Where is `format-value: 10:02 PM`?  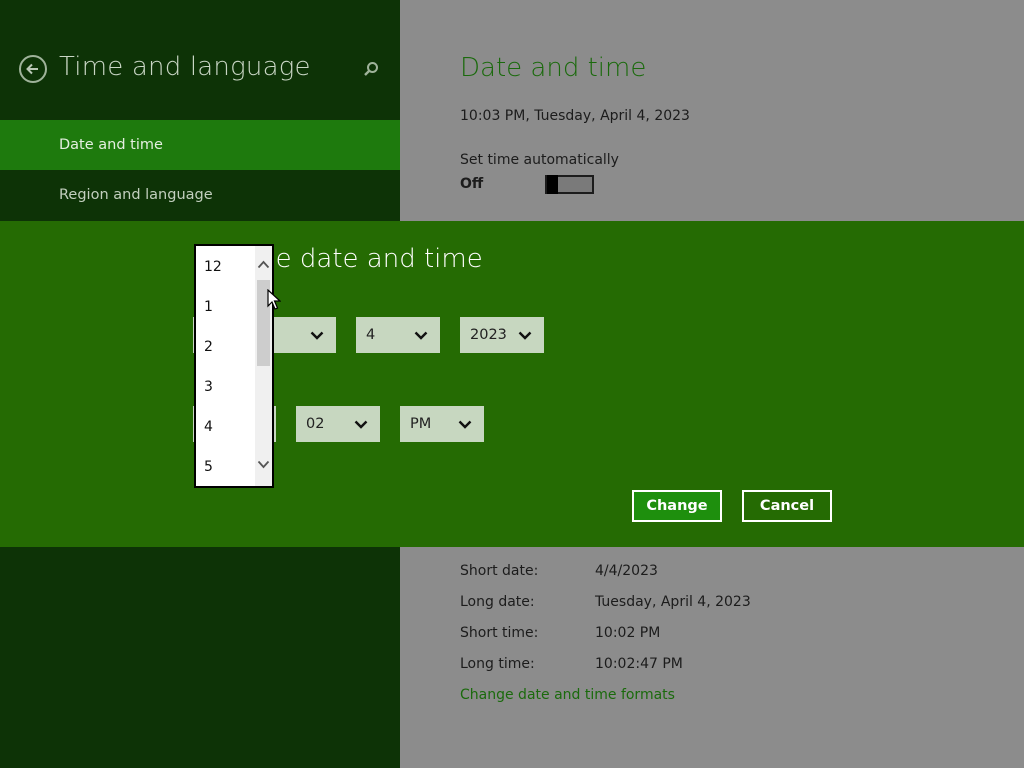 format-value: 10:02 PM is located at coordinates (628, 633).